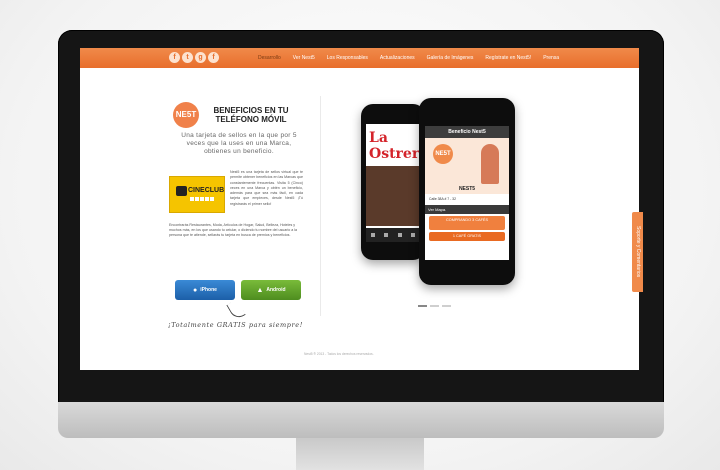 The image size is (720, 470). Describe the element at coordinates (443, 154) in the screenshot. I see `nest5-seal: NE5T` at that location.